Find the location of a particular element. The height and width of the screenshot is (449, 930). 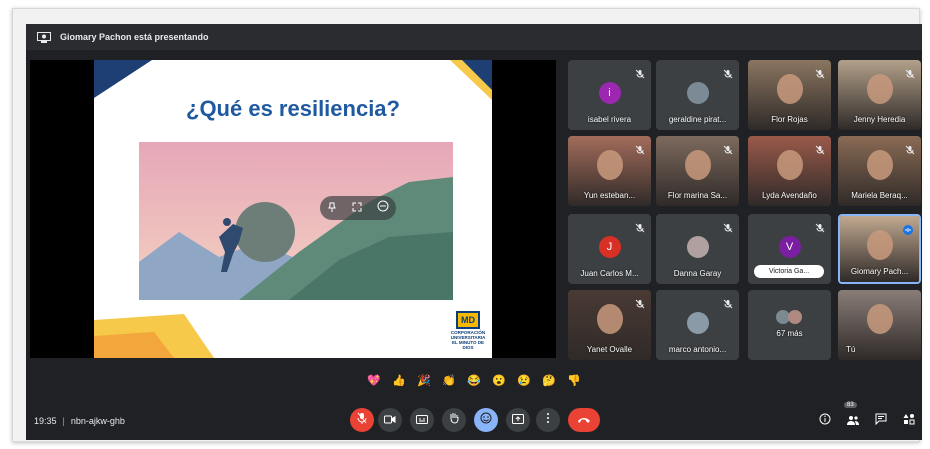

slide-title: ¿Qué es resiliencia? is located at coordinates (293, 108).